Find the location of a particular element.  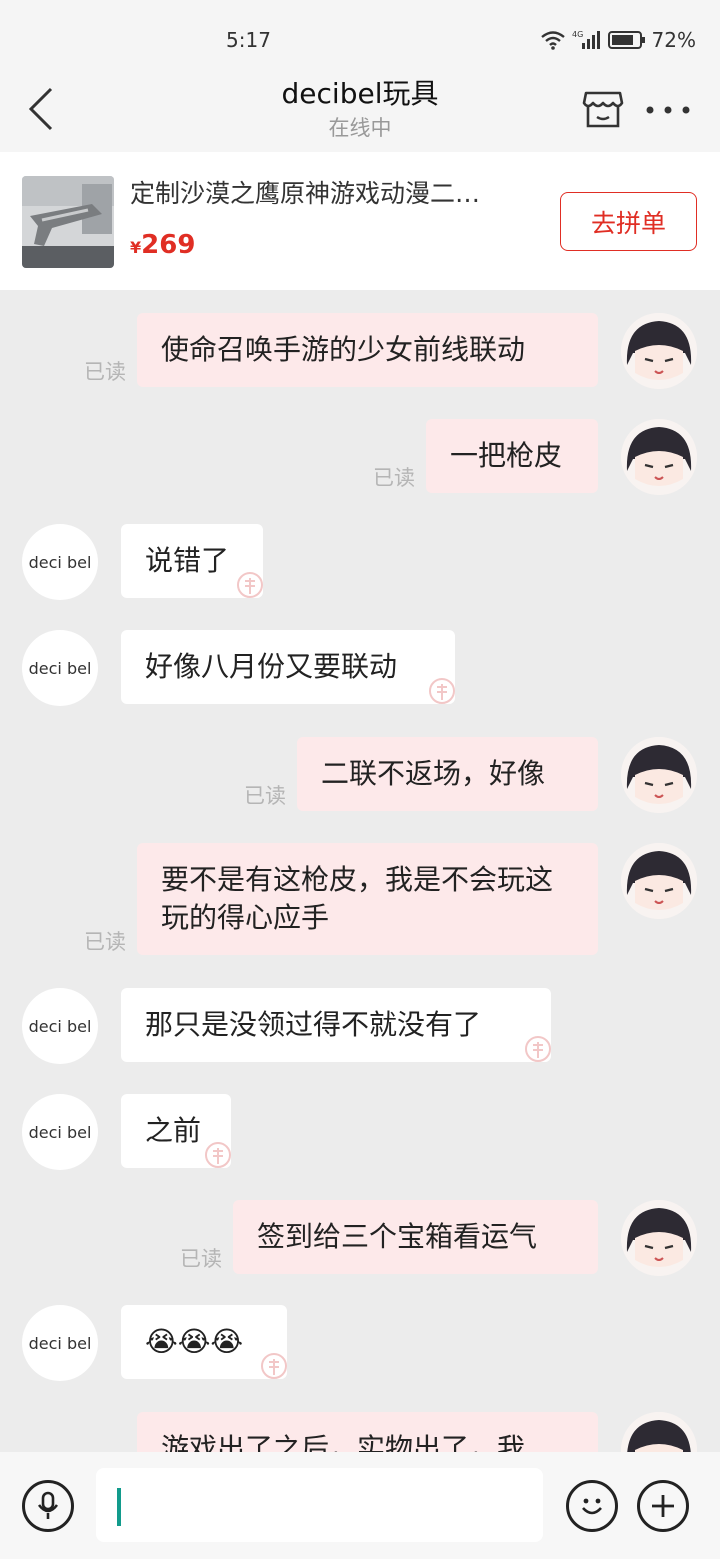

message-bubble-shop: 之前 is located at coordinates (176, 1131).